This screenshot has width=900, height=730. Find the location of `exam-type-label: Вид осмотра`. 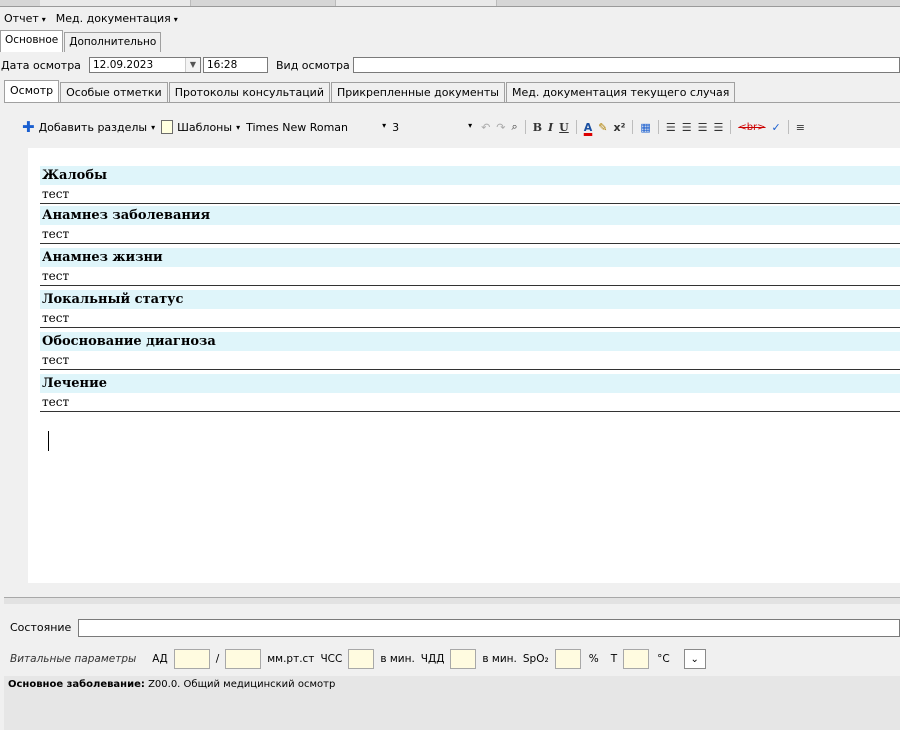

exam-type-label: Вид осмотра is located at coordinates (313, 65).